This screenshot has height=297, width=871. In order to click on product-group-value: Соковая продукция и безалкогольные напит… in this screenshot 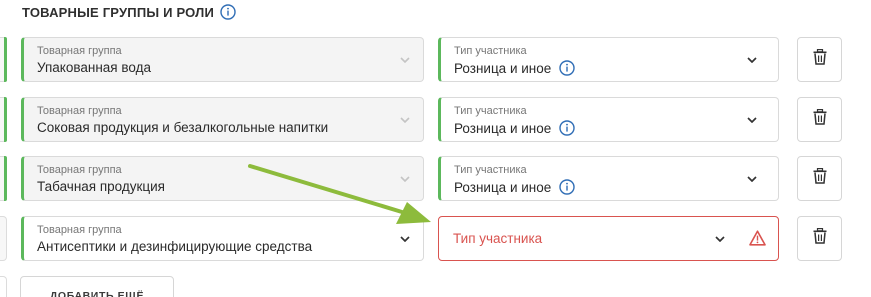, I will do `click(183, 127)`.